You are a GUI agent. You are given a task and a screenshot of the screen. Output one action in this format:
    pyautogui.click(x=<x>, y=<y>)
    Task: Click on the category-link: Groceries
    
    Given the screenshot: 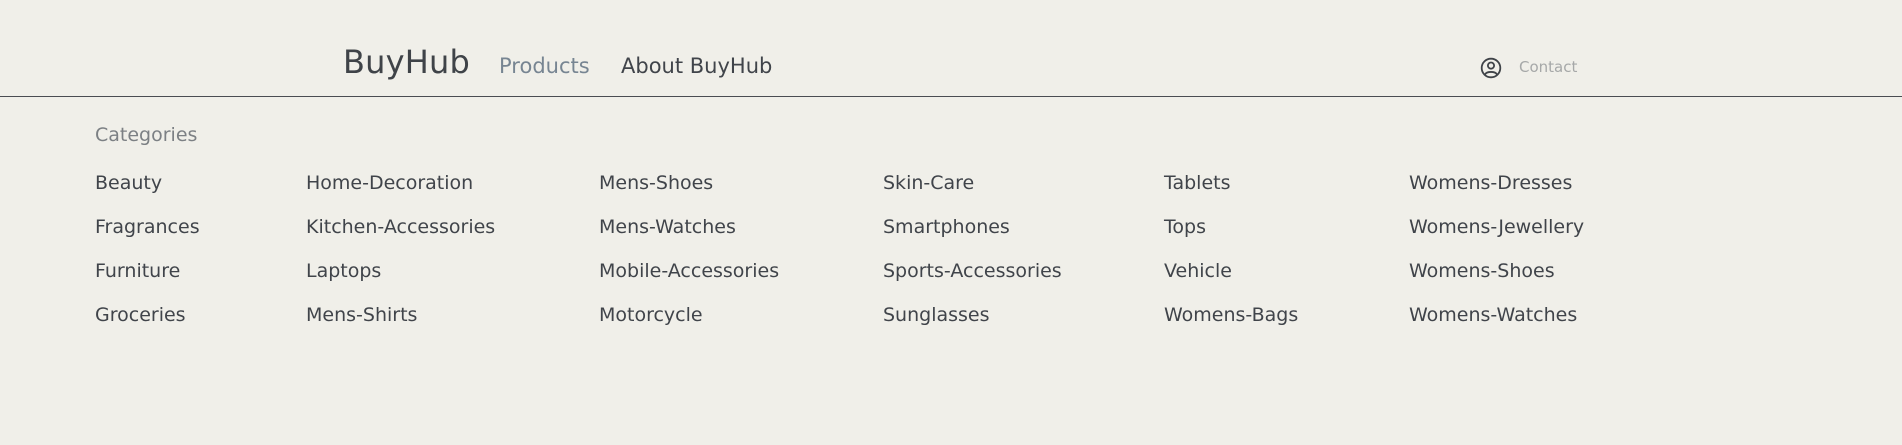 What is the action you would take?
    pyautogui.click(x=140, y=315)
    